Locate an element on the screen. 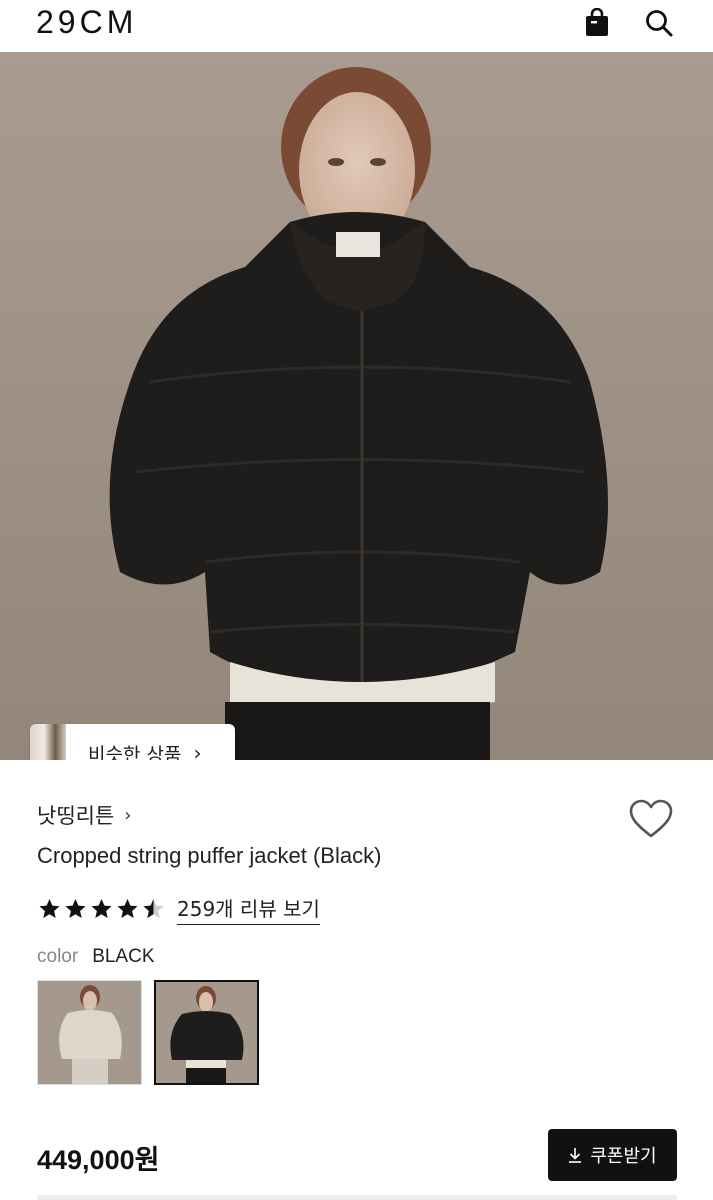 This screenshot has width=713, height=1200. review-link: 259개 리뷰 보기 is located at coordinates (248, 909).